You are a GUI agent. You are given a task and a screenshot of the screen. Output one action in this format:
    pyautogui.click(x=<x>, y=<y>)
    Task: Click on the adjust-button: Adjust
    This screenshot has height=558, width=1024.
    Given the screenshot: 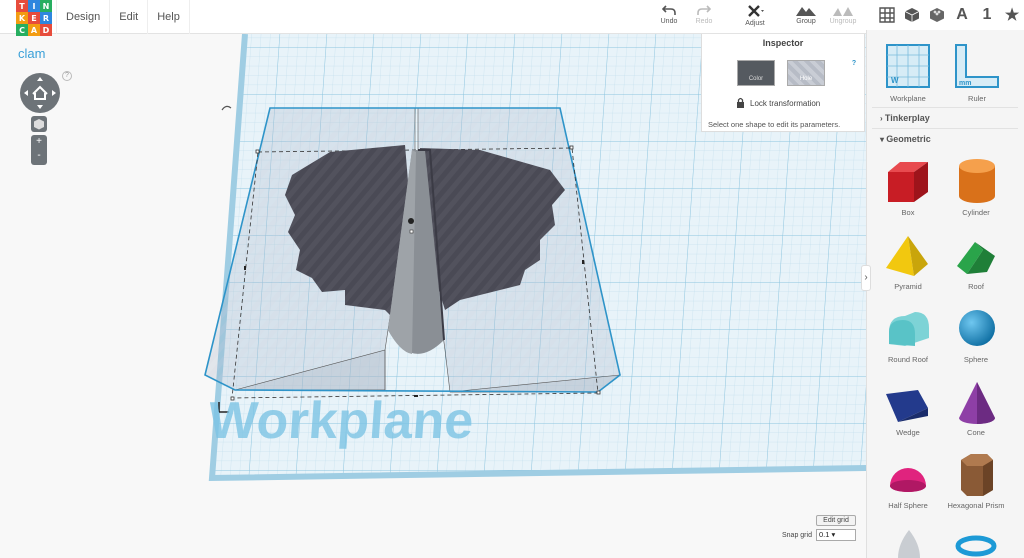 What is the action you would take?
    pyautogui.click(x=755, y=15)
    